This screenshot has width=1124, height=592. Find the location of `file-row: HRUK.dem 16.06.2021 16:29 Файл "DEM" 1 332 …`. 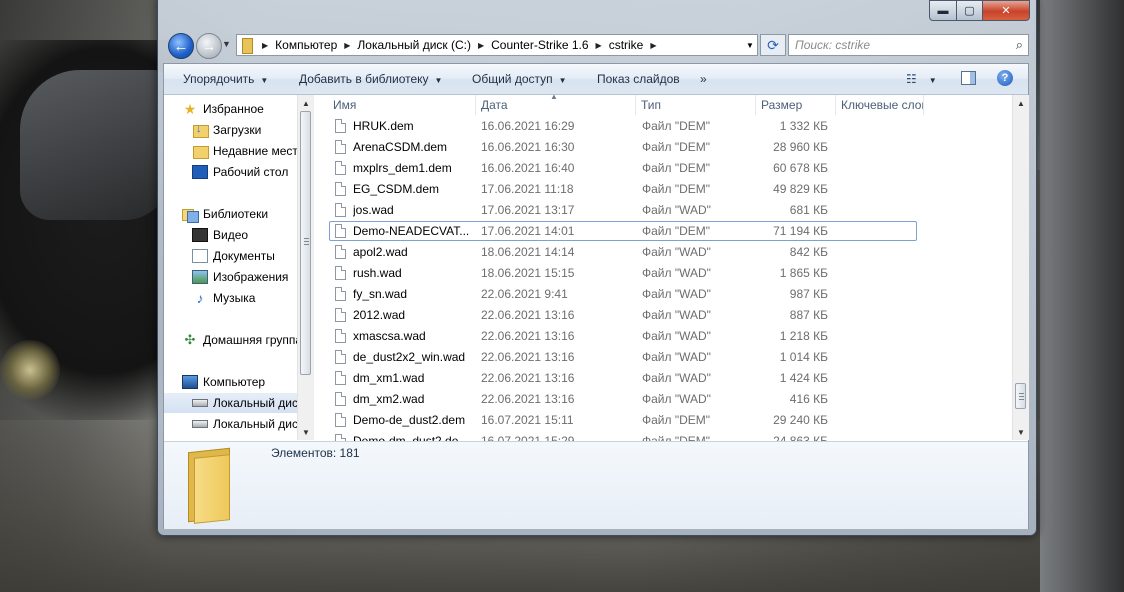

file-row: HRUK.dem 16.06.2021 16:29 Файл "DEM" 1 332 … is located at coordinates (670, 126).